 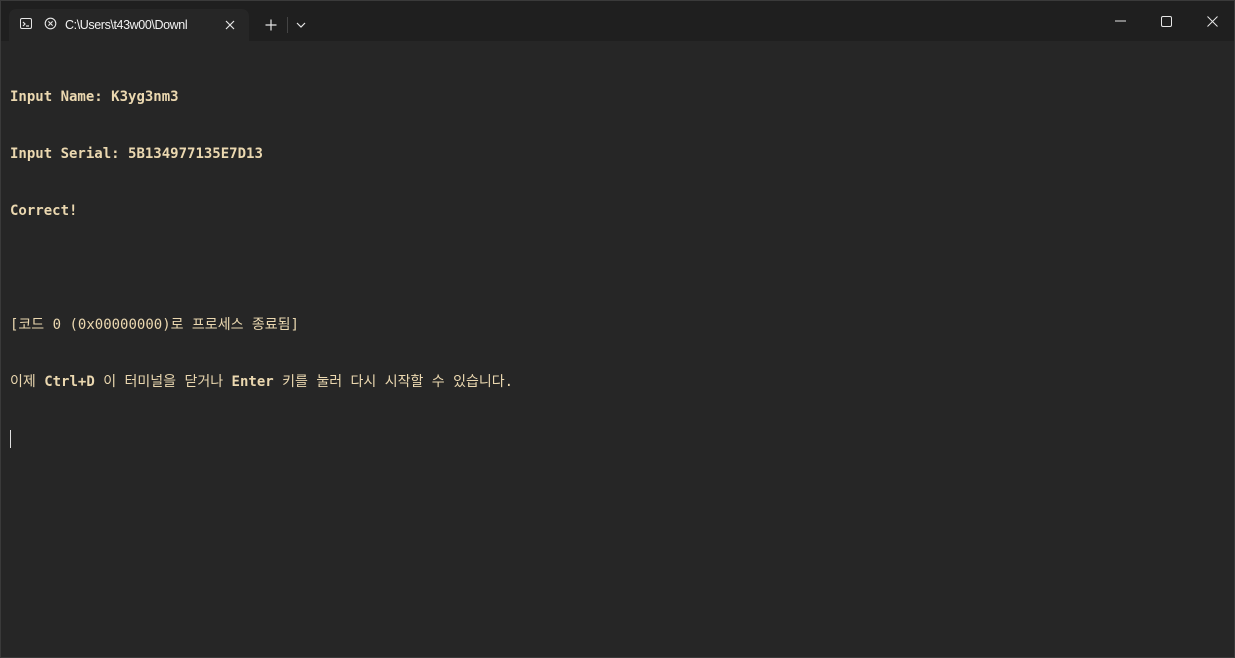 I want to click on maximize-icon, so click(x=1166, y=21).